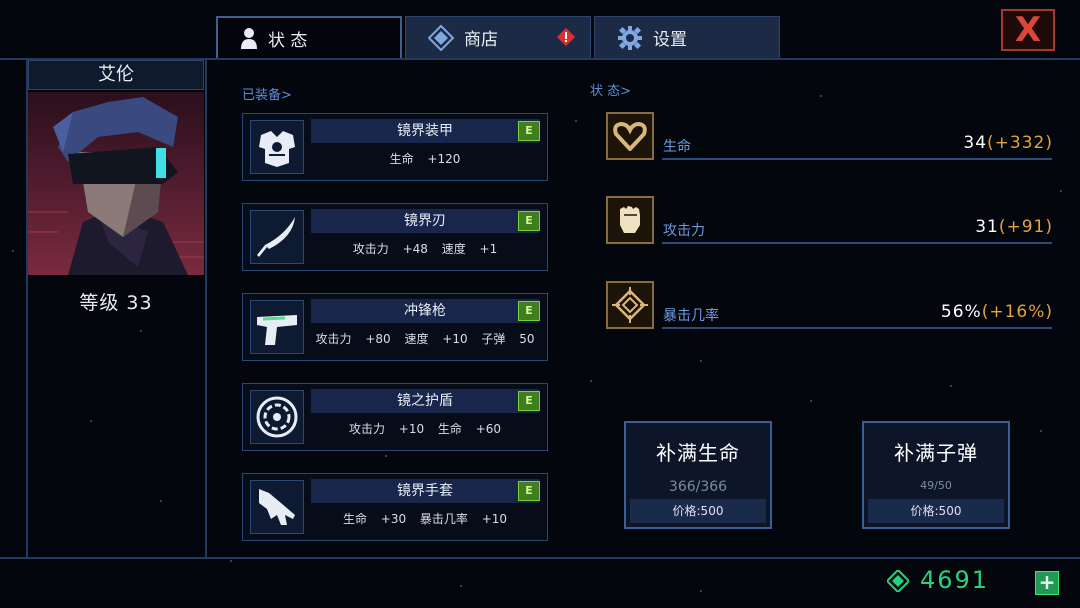 The height and width of the screenshot is (608, 1080). I want to click on tab-settings-label: 设置, so click(670, 40).